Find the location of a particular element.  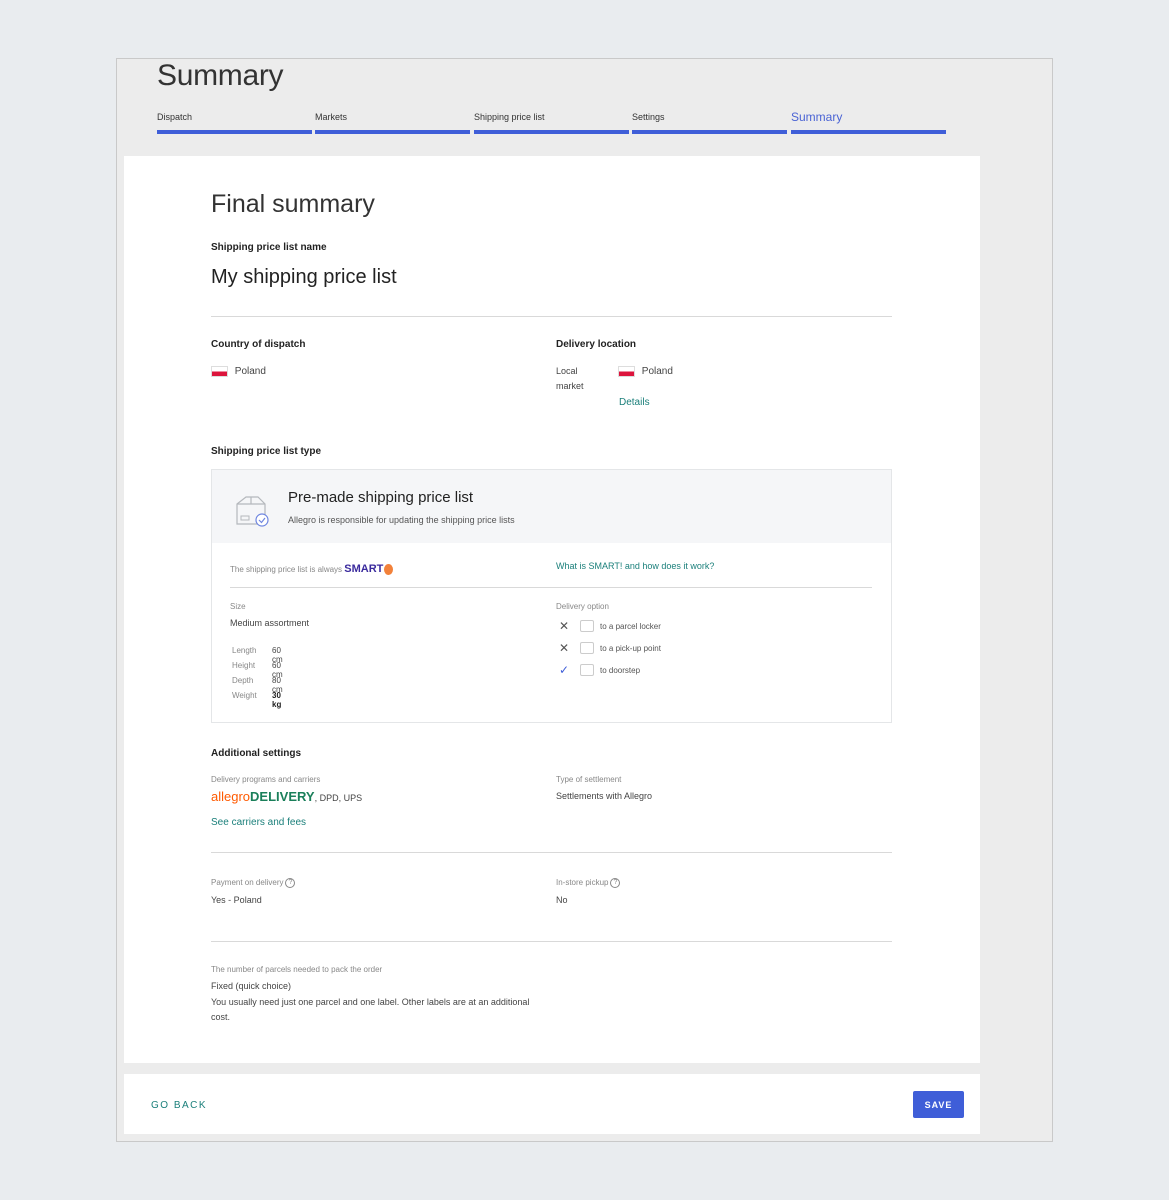

option-label: to a pick-up point is located at coordinates (630, 648).